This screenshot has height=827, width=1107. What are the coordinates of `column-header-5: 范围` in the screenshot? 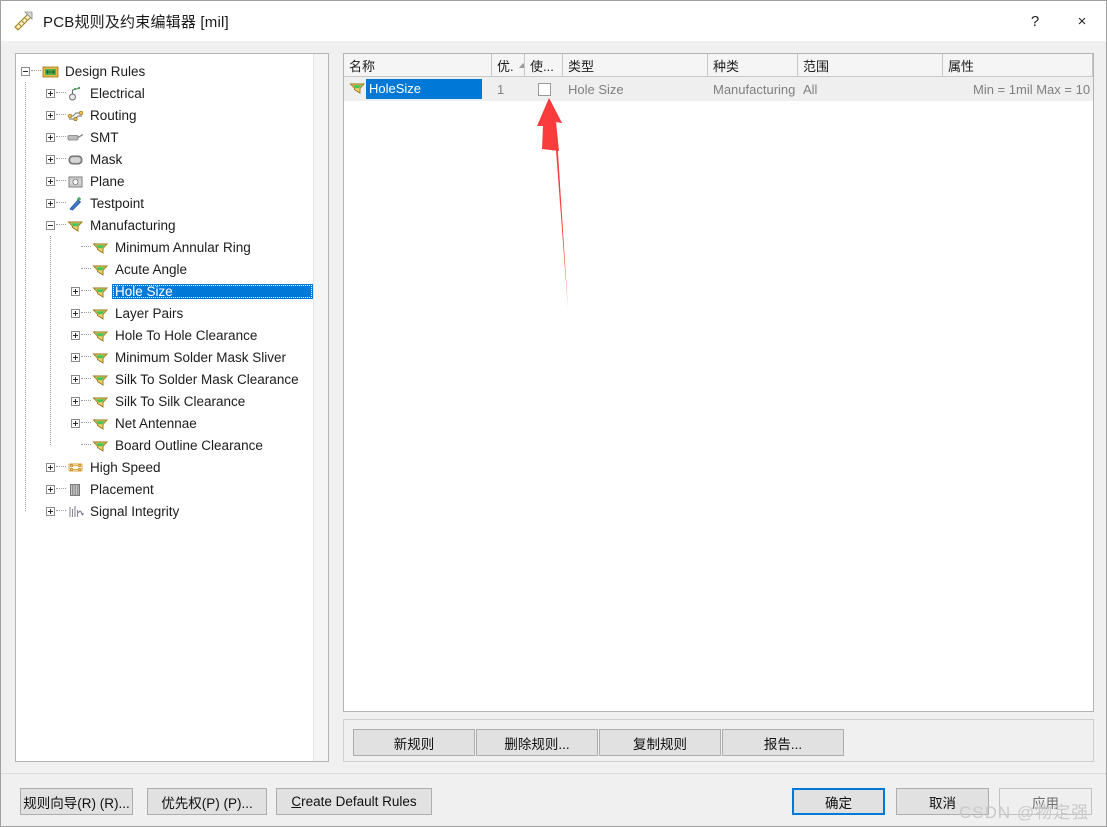 It's located at (870, 65).